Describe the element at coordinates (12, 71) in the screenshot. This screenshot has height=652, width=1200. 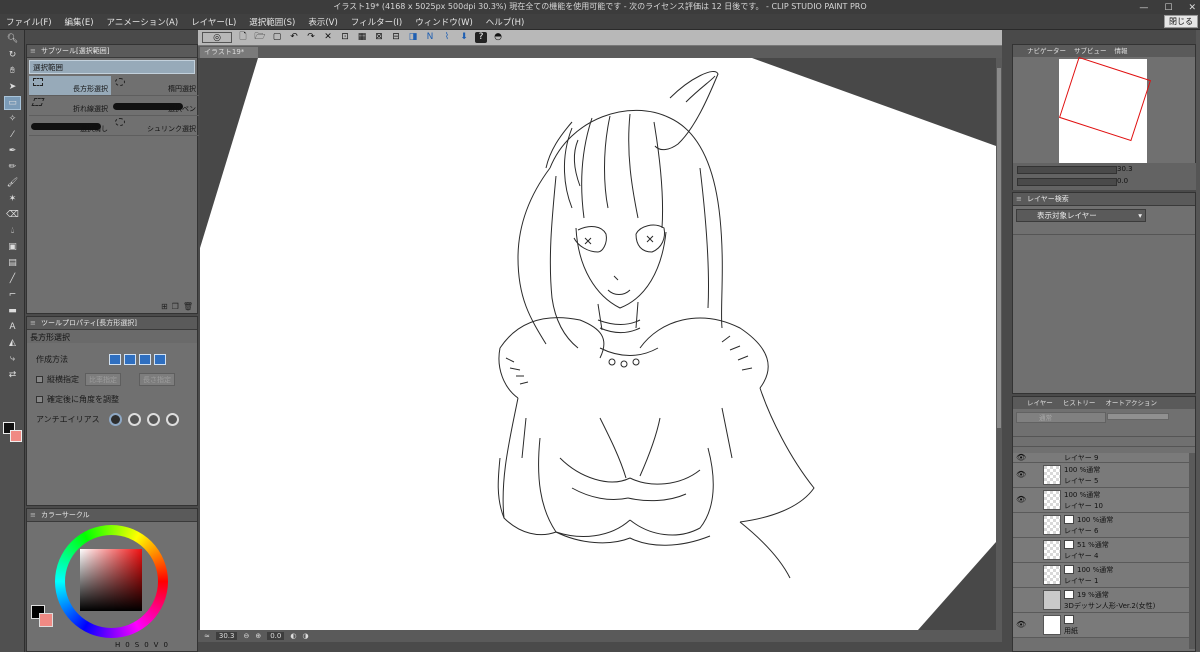
I see `hand-tool-icon: ✋︎` at that location.